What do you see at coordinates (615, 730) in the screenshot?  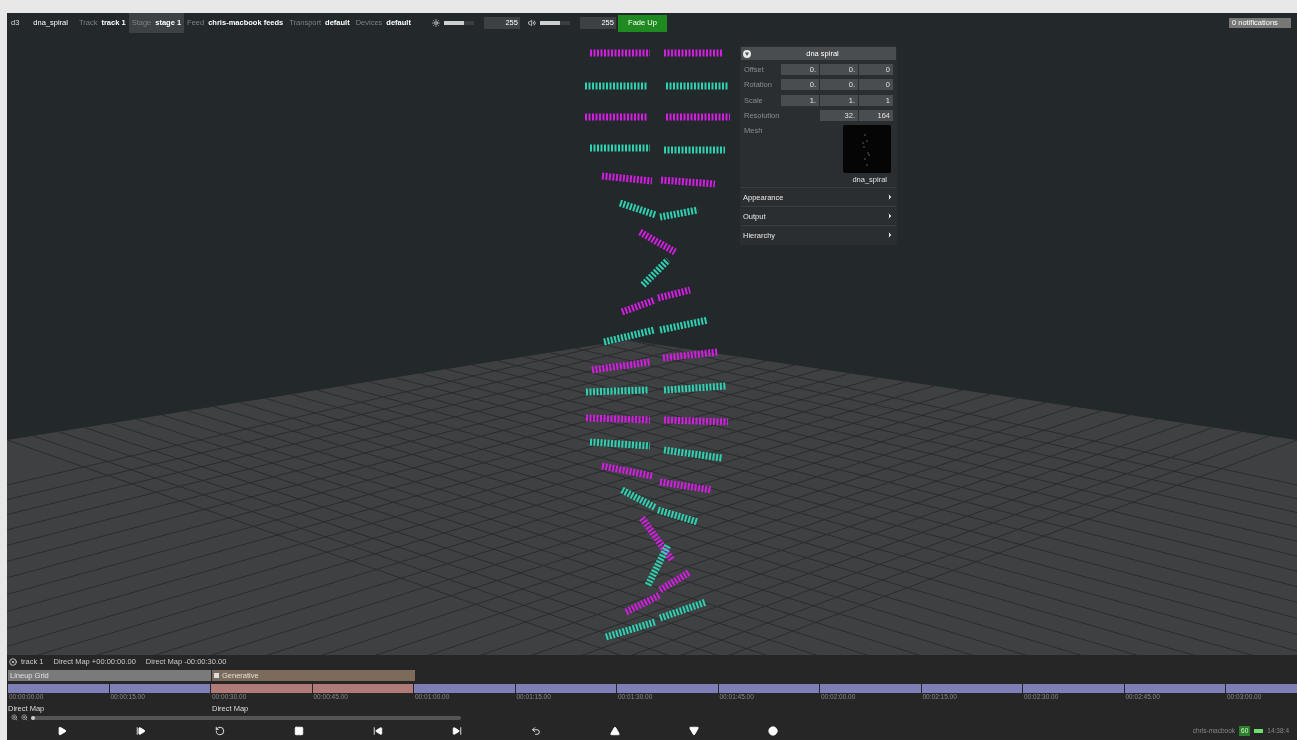 I see `up-triangle-icon` at bounding box center [615, 730].